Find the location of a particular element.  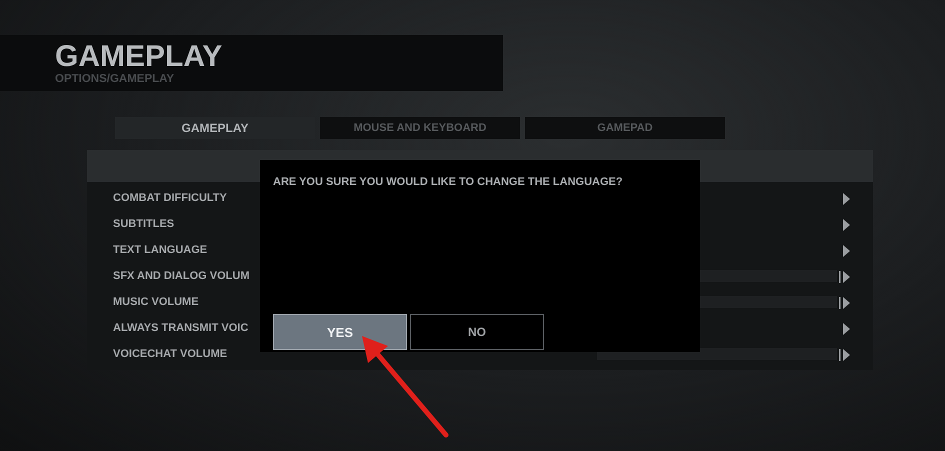

page-title: GAMEPLAY is located at coordinates (138, 57).